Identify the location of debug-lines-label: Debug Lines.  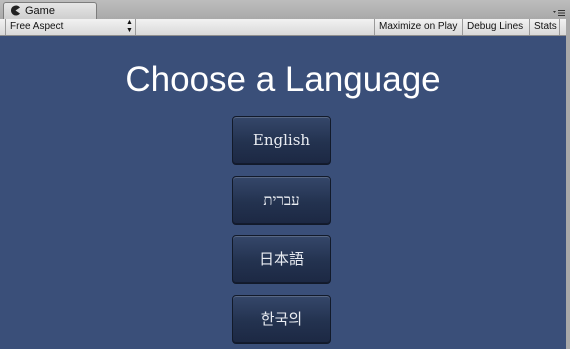
(495, 26).